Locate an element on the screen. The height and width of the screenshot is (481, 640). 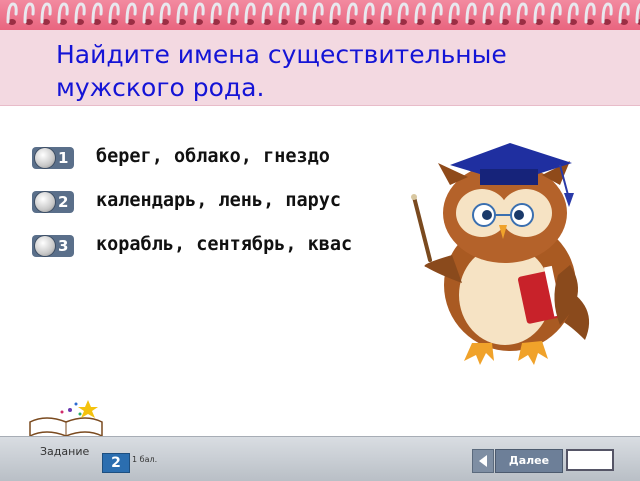
task-label: Задание is located at coordinates (65, 451).